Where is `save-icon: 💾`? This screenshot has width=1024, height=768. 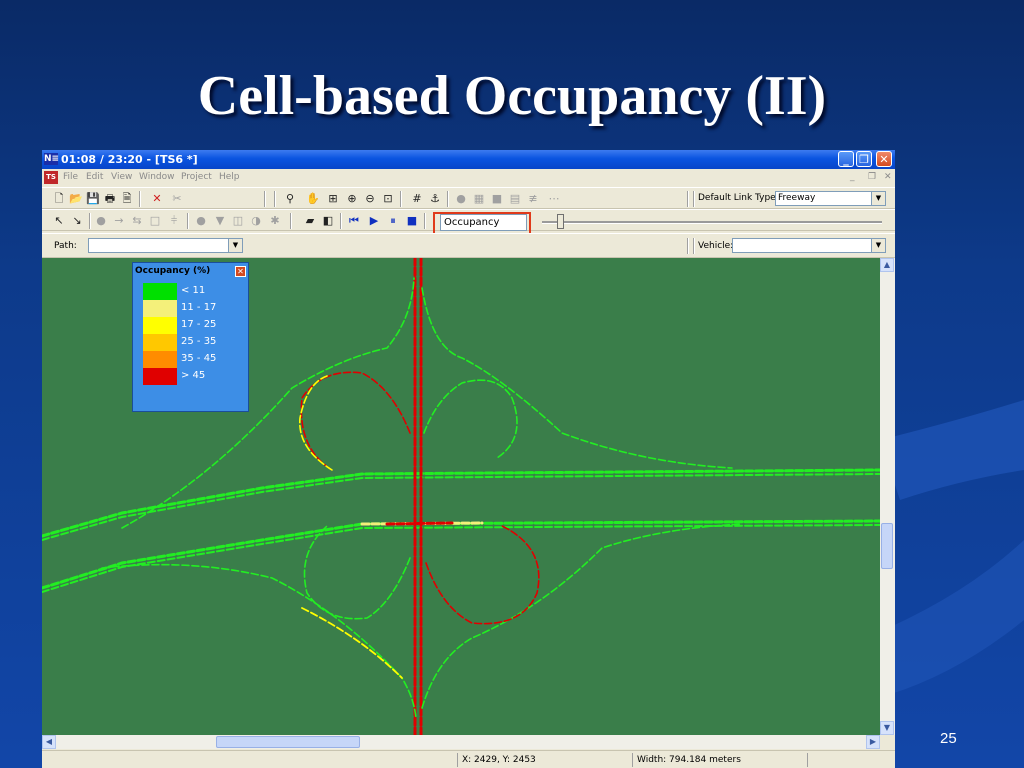 save-icon: 💾 is located at coordinates (93, 198).